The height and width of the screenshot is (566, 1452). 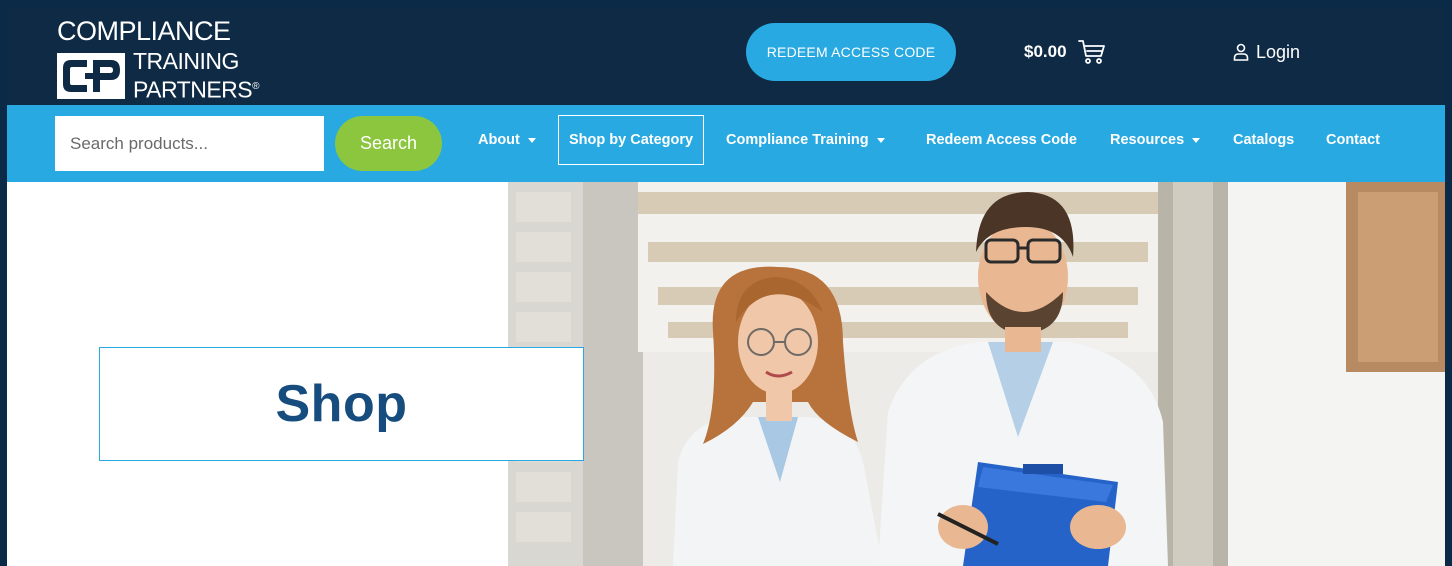 What do you see at coordinates (1091, 52) in the screenshot?
I see `shopping-cart-icon` at bounding box center [1091, 52].